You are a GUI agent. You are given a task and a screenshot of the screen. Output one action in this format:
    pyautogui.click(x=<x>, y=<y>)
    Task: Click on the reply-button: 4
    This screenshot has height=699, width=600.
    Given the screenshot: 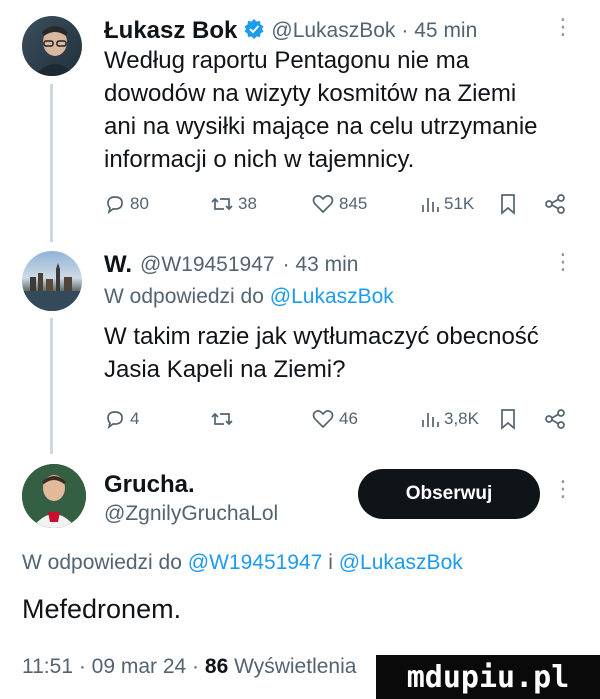 What is the action you would take?
    pyautogui.click(x=121, y=419)
    